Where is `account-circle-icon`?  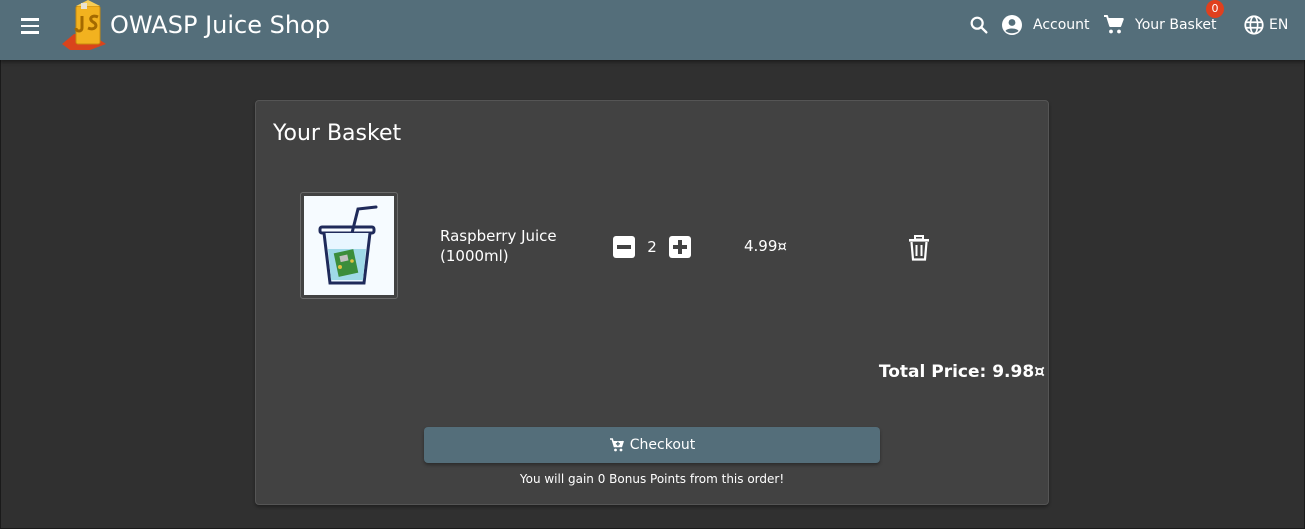 account-circle-icon is located at coordinates (1012, 25).